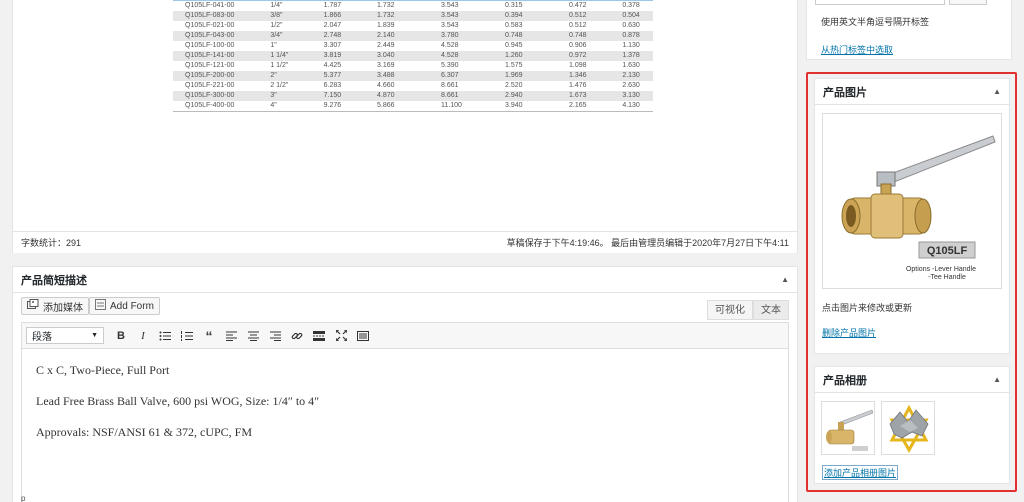 The width and height of the screenshot is (1024, 502). What do you see at coordinates (319, 336) in the screenshot?
I see `read-more-icon` at bounding box center [319, 336].